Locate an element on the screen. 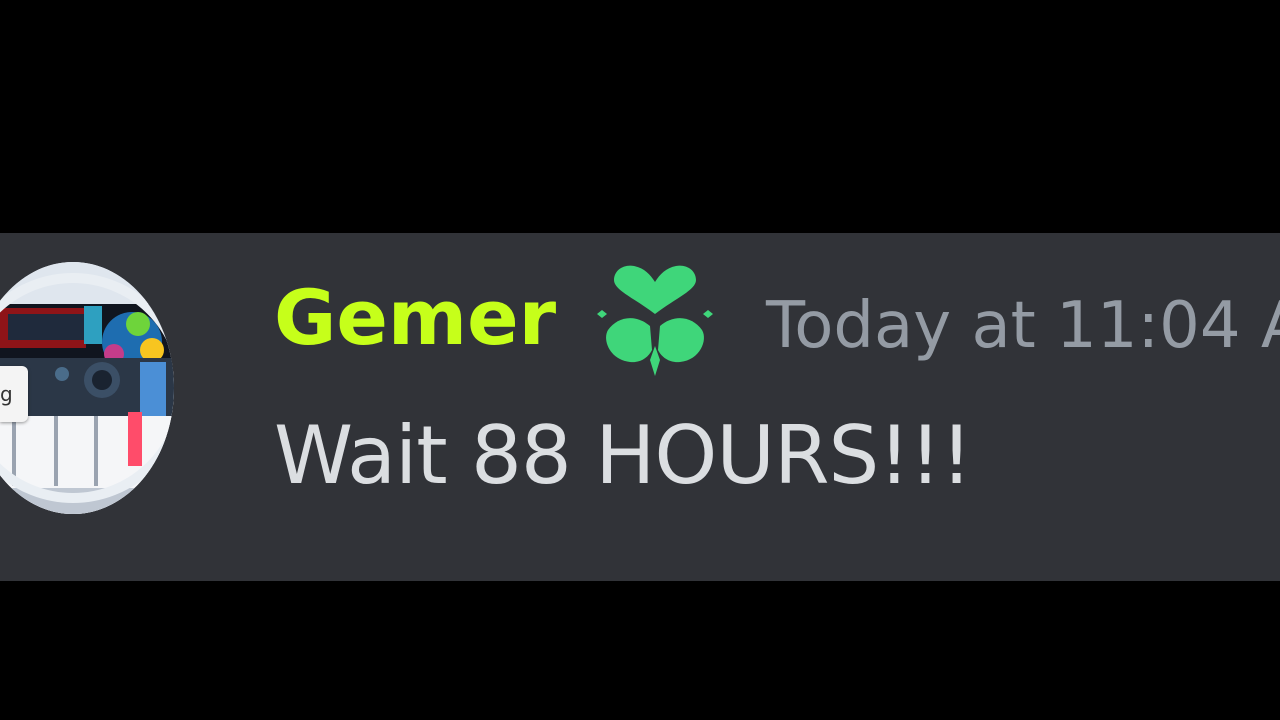  message-timestamp: Today at 11:04 A is located at coordinates (1023, 326).